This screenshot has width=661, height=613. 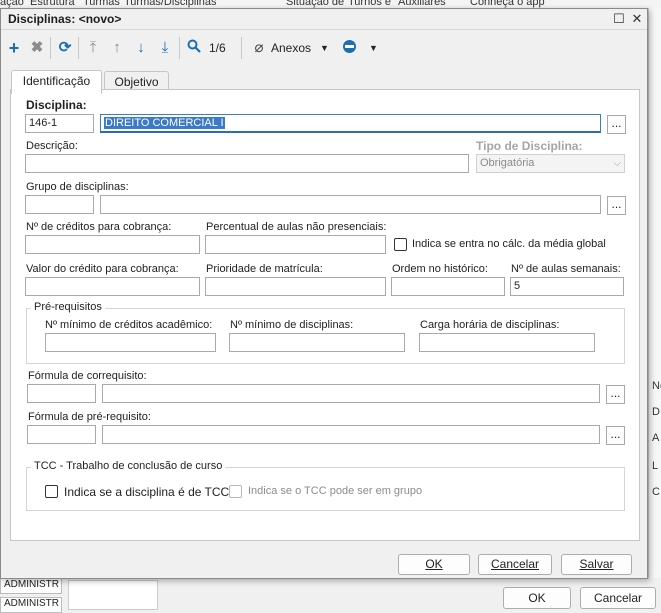 What do you see at coordinates (295, 286) in the screenshot?
I see `prioridade-field` at bounding box center [295, 286].